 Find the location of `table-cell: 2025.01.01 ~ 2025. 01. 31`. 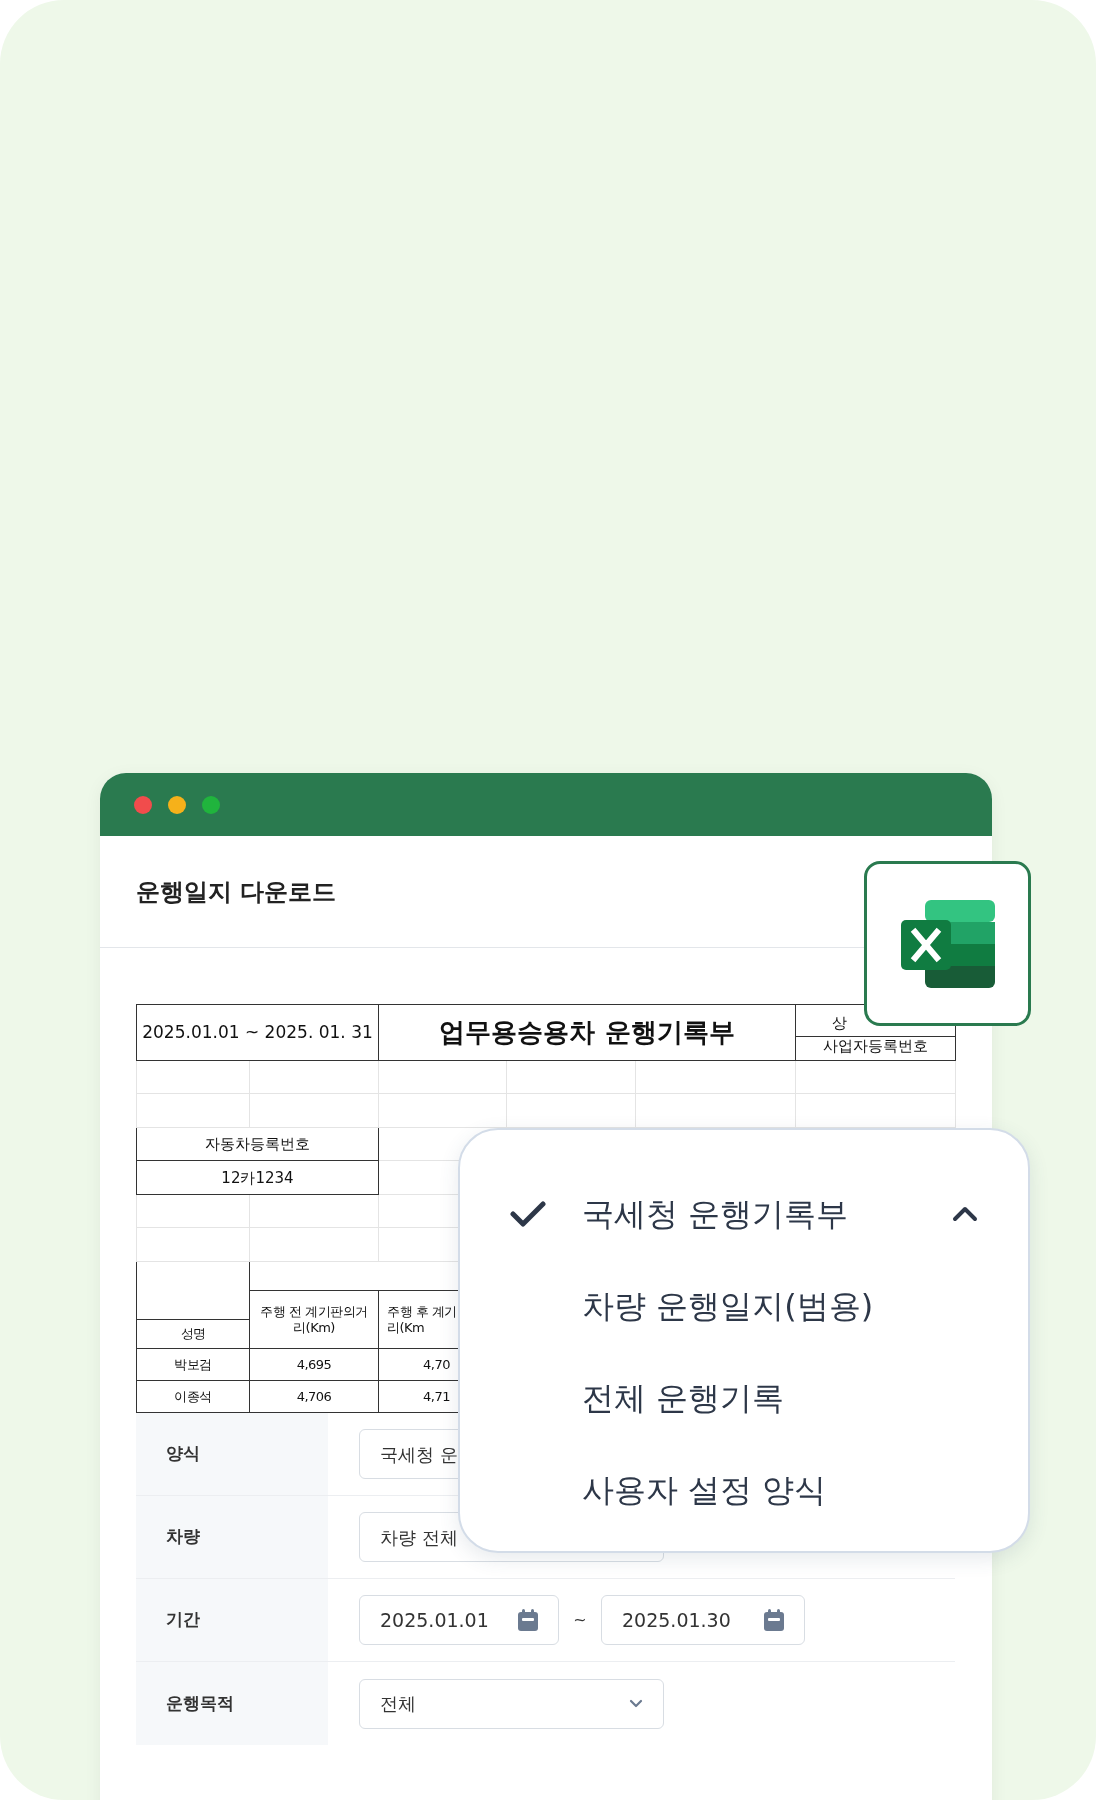

table-cell: 2025.01.01 ~ 2025. 01. 31 is located at coordinates (257, 1032).